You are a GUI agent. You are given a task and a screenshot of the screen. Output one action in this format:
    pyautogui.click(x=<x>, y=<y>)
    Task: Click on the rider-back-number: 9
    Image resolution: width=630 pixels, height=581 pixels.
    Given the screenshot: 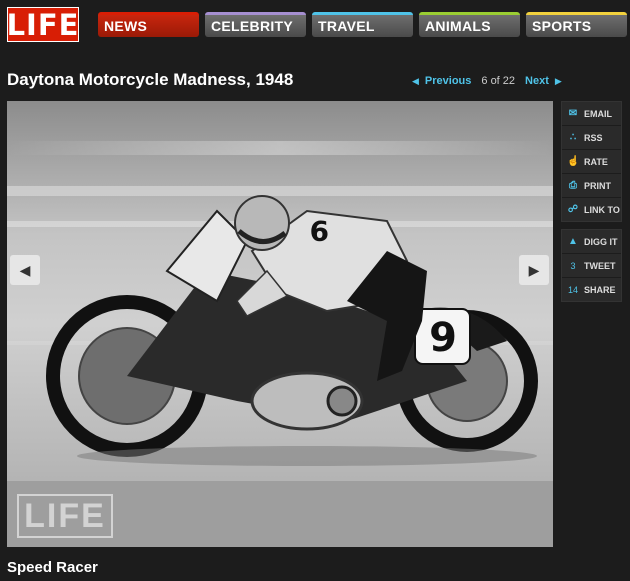 What is the action you would take?
    pyautogui.click(x=319, y=230)
    